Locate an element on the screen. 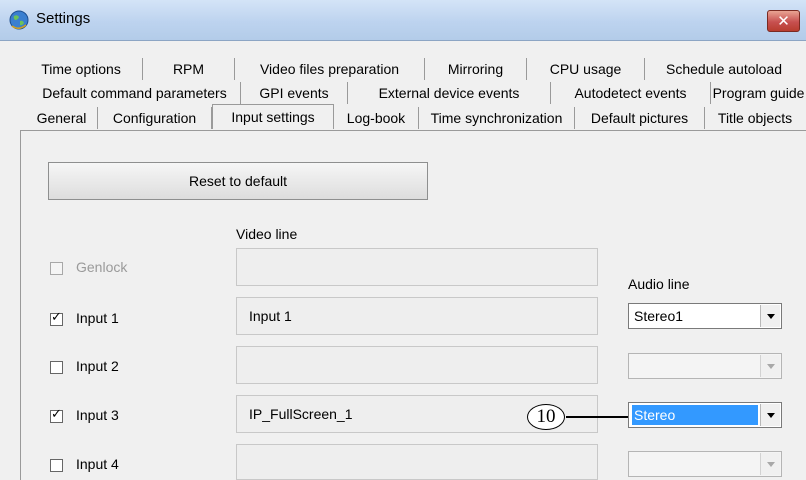 This screenshot has height=480, width=806. input-2-video-field is located at coordinates (417, 365).